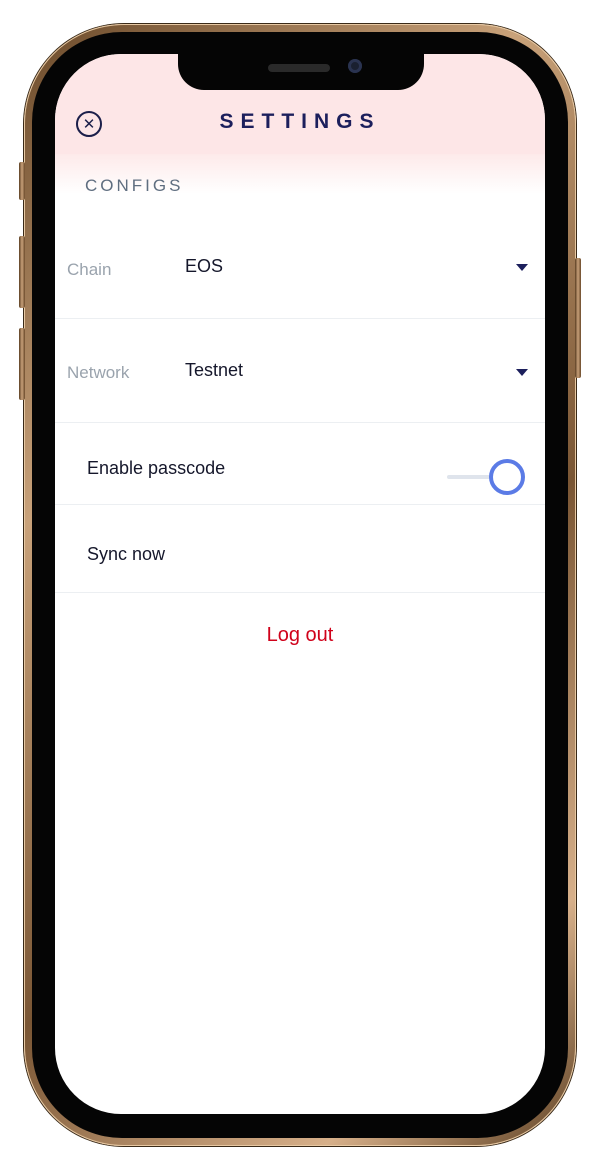  Describe the element at coordinates (89, 269) in the screenshot. I see `chain-label: Chain` at that location.